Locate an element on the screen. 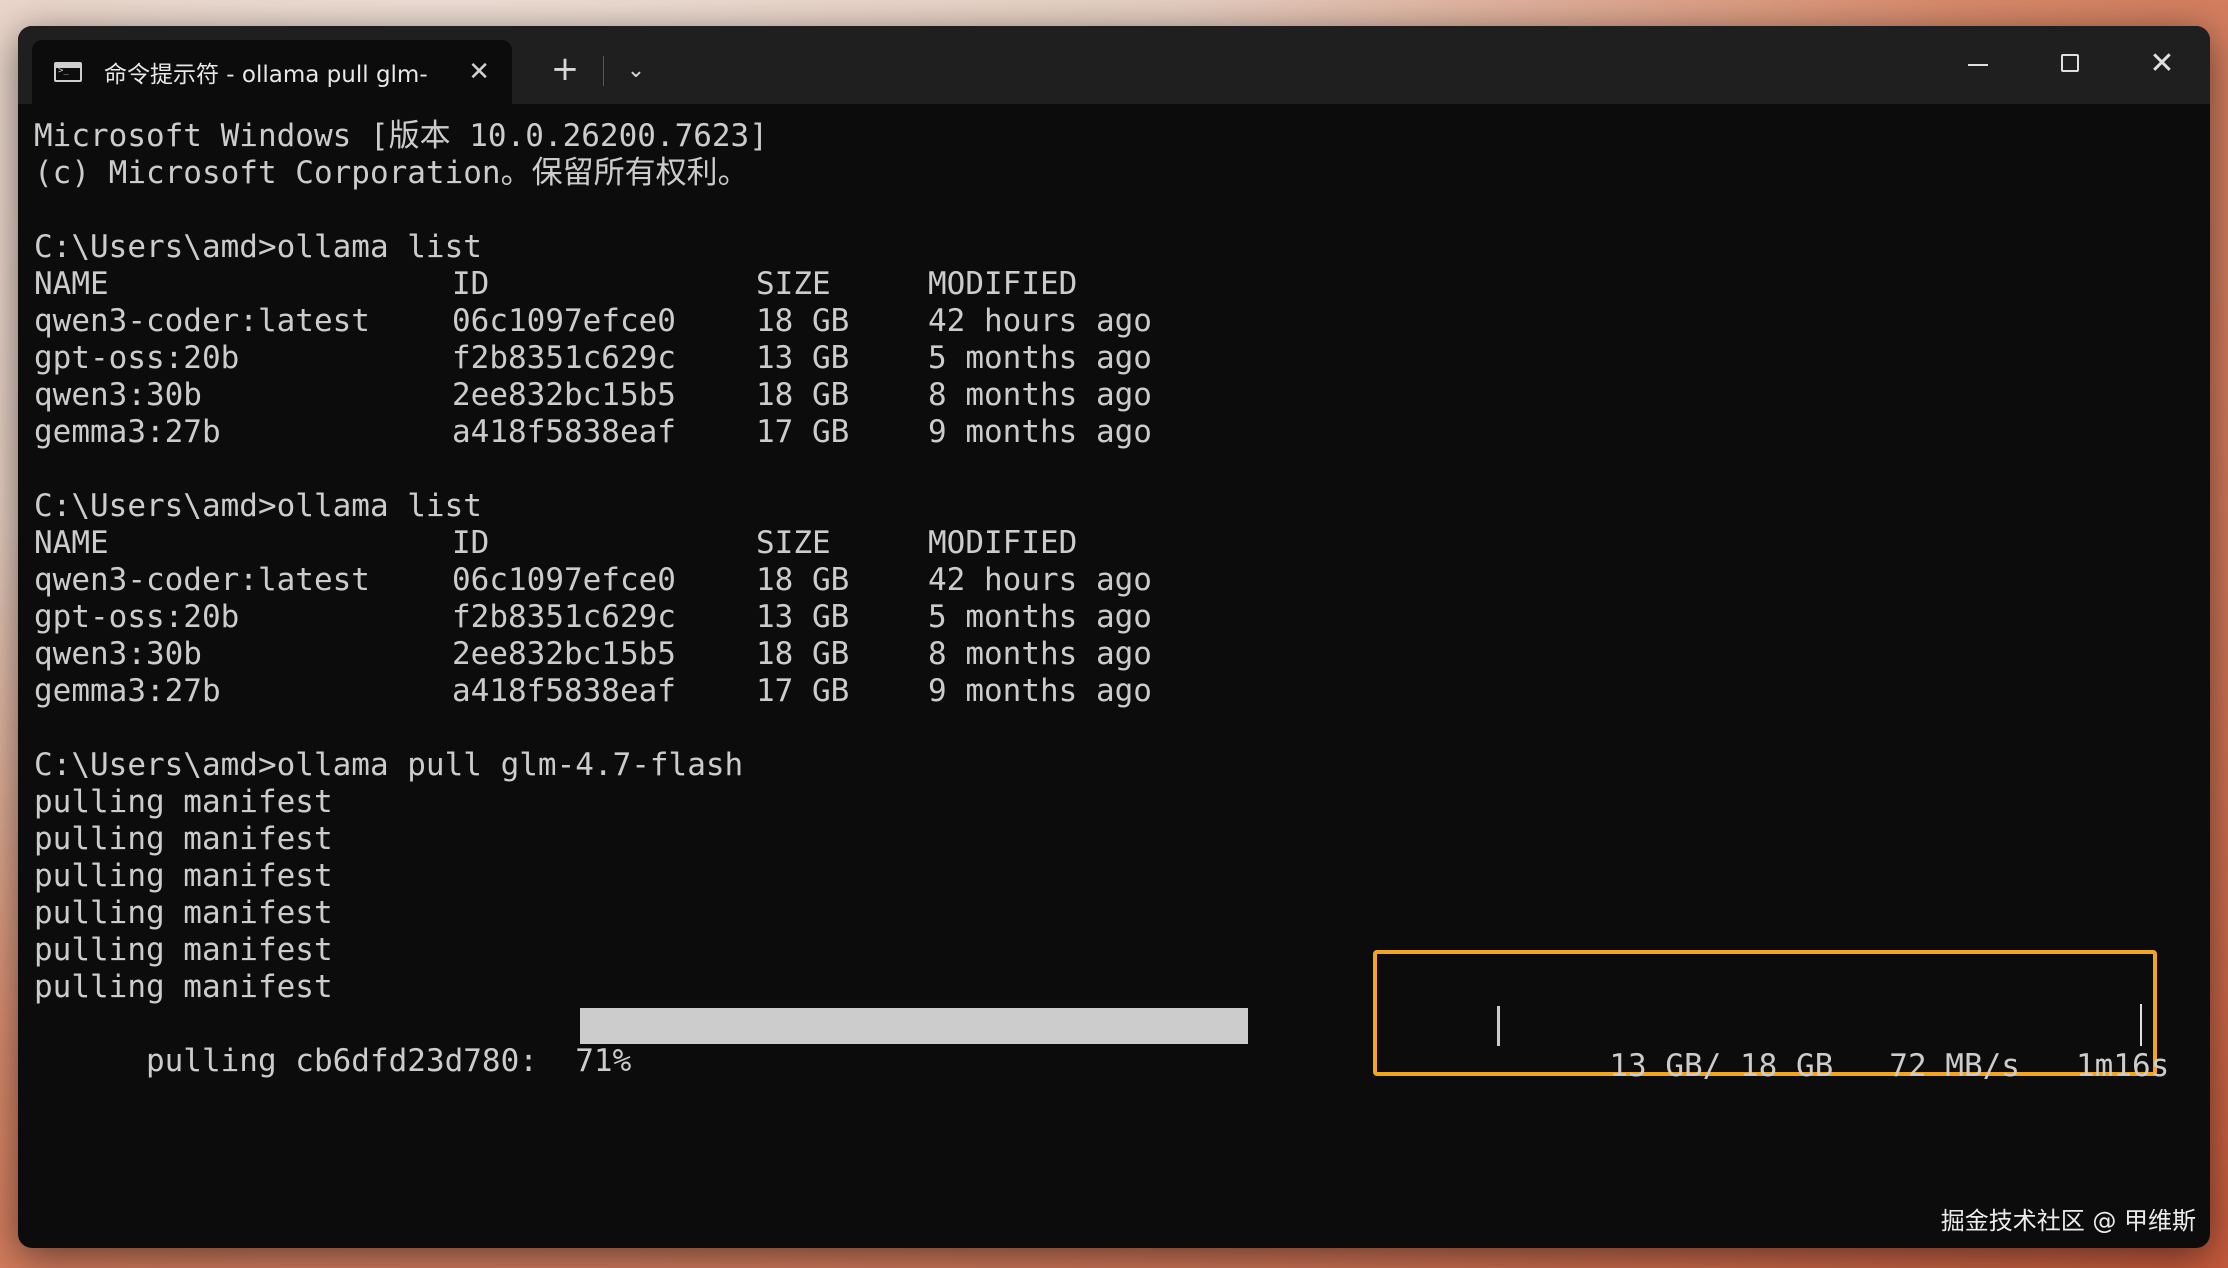 This screenshot has width=2228, height=1268. tab-close-icon: ✕ is located at coordinates (479, 72).